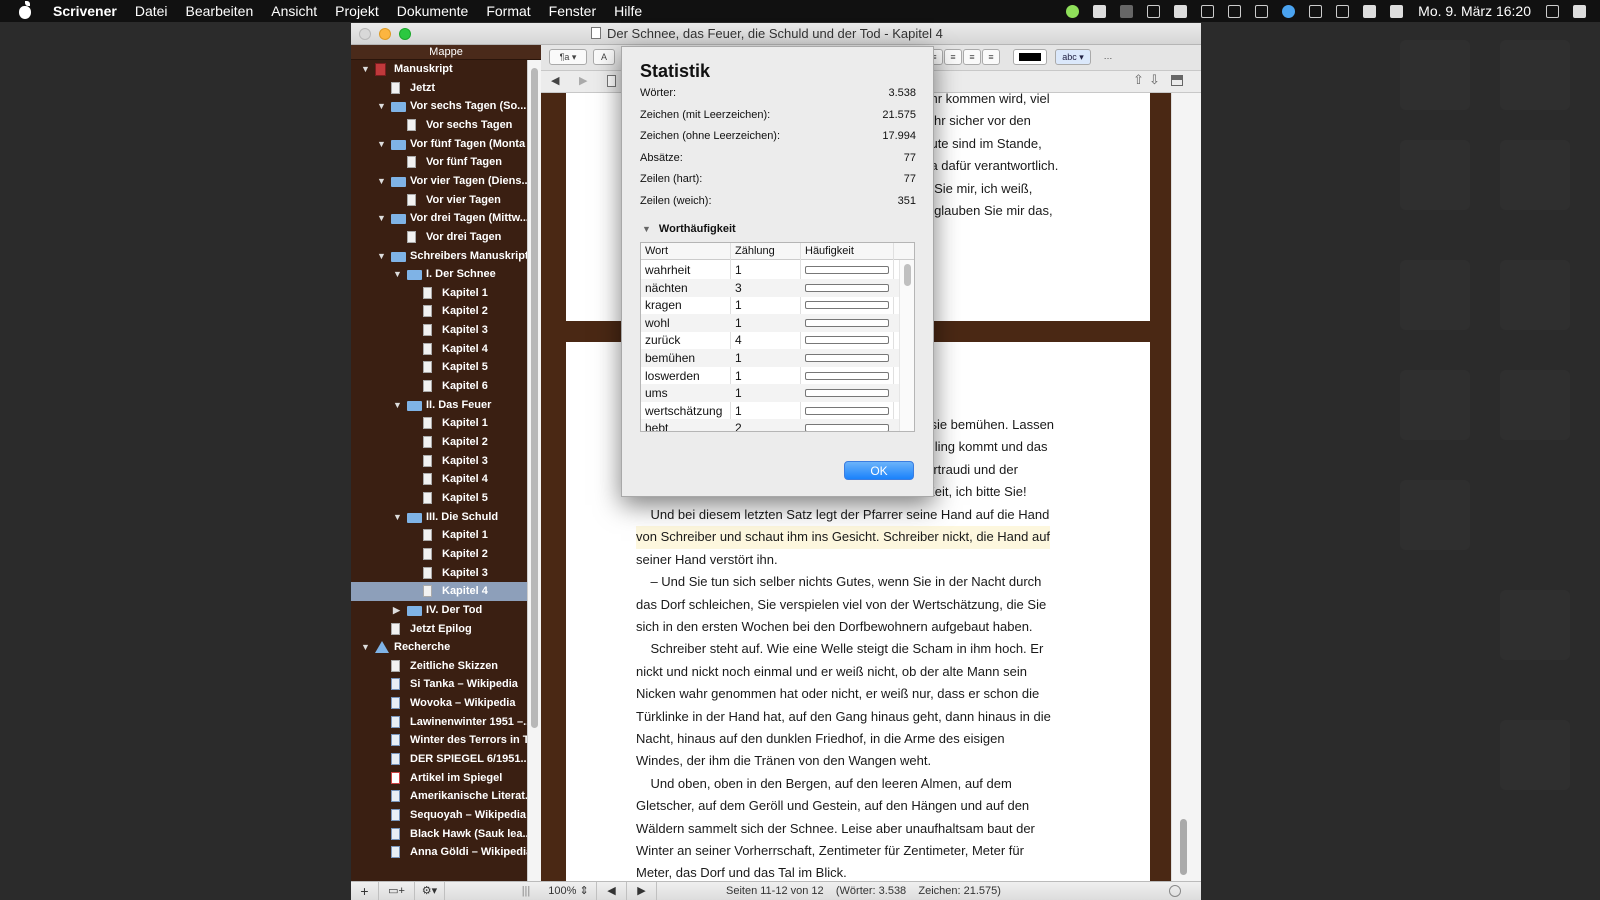 The width and height of the screenshot is (1600, 900). I want to click on menu-ansicht: Ansicht, so click(294, 11).